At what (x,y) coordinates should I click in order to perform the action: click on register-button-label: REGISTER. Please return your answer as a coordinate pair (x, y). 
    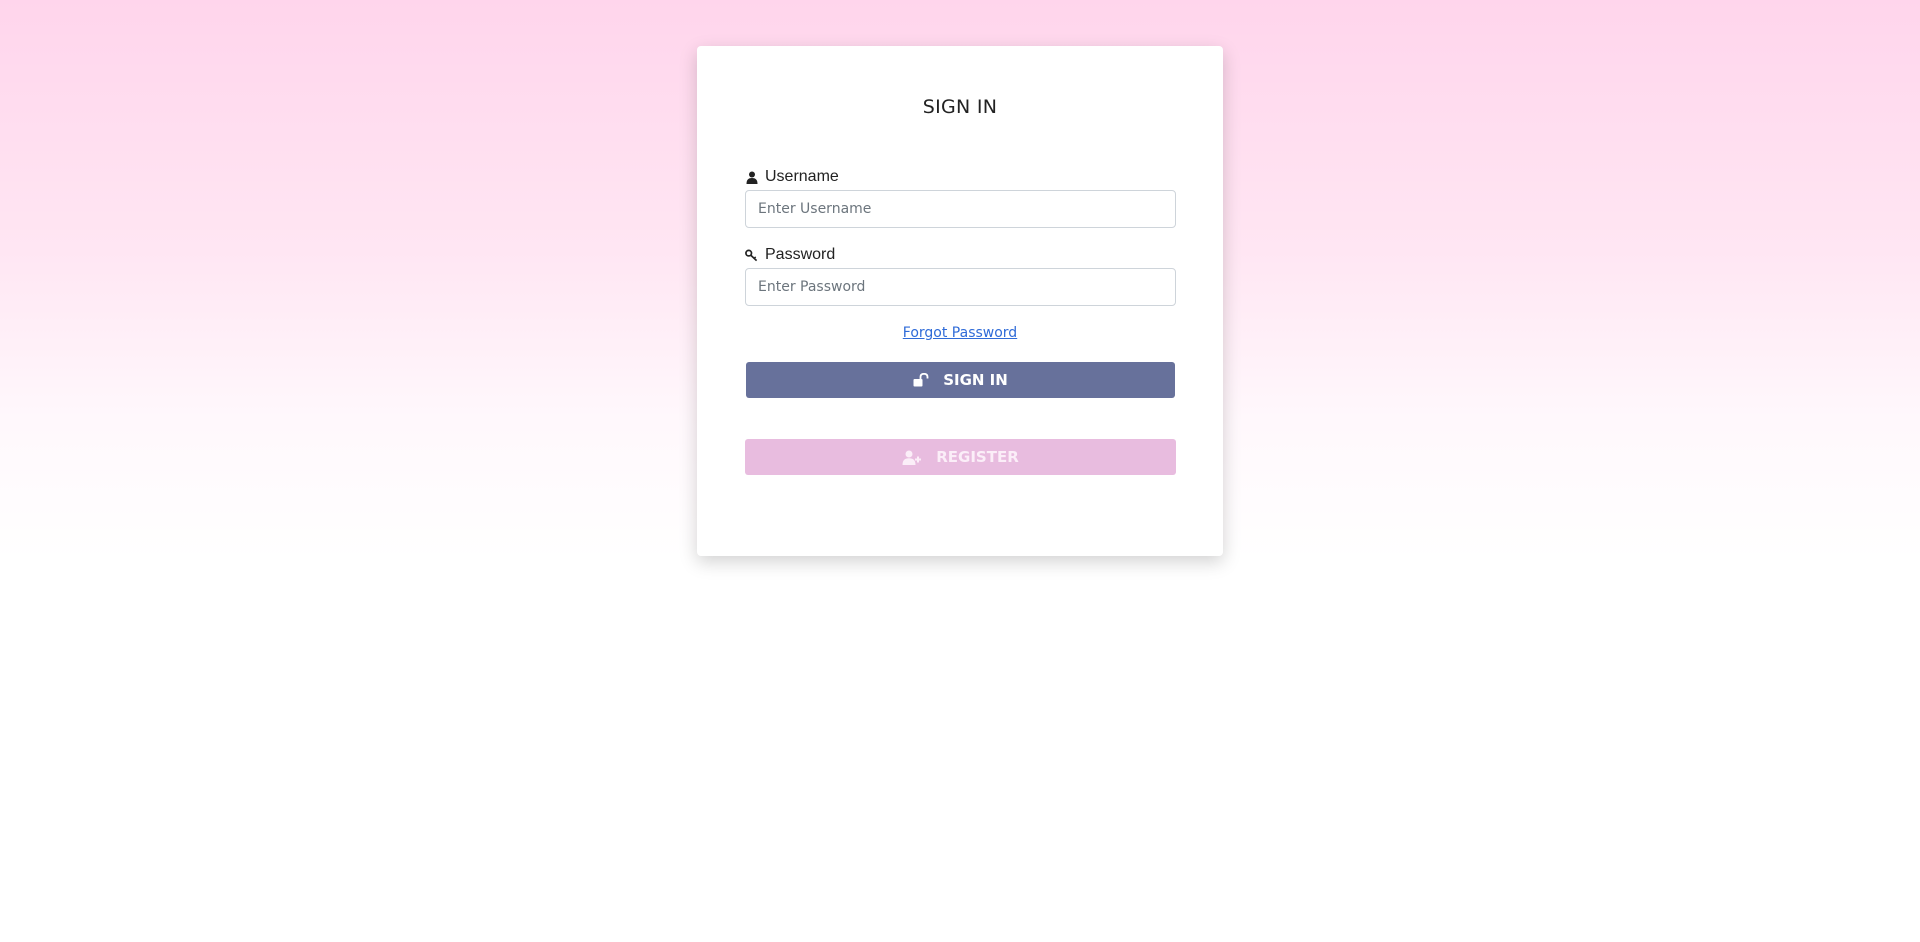
    Looking at the image, I should click on (977, 457).